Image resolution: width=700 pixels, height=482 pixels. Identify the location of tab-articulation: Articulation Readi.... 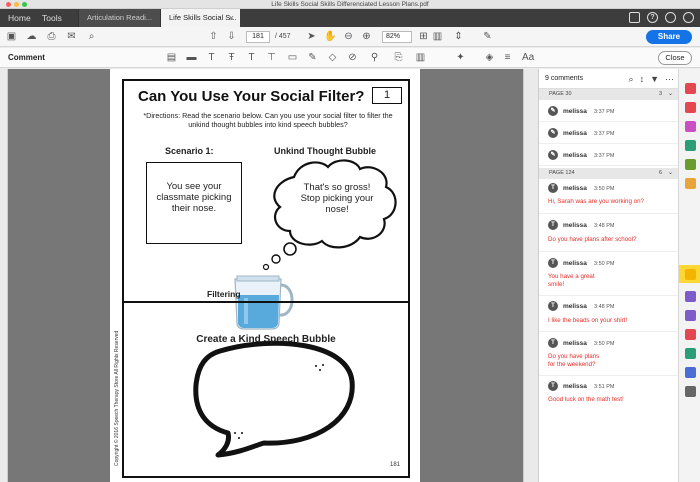
(119, 18).